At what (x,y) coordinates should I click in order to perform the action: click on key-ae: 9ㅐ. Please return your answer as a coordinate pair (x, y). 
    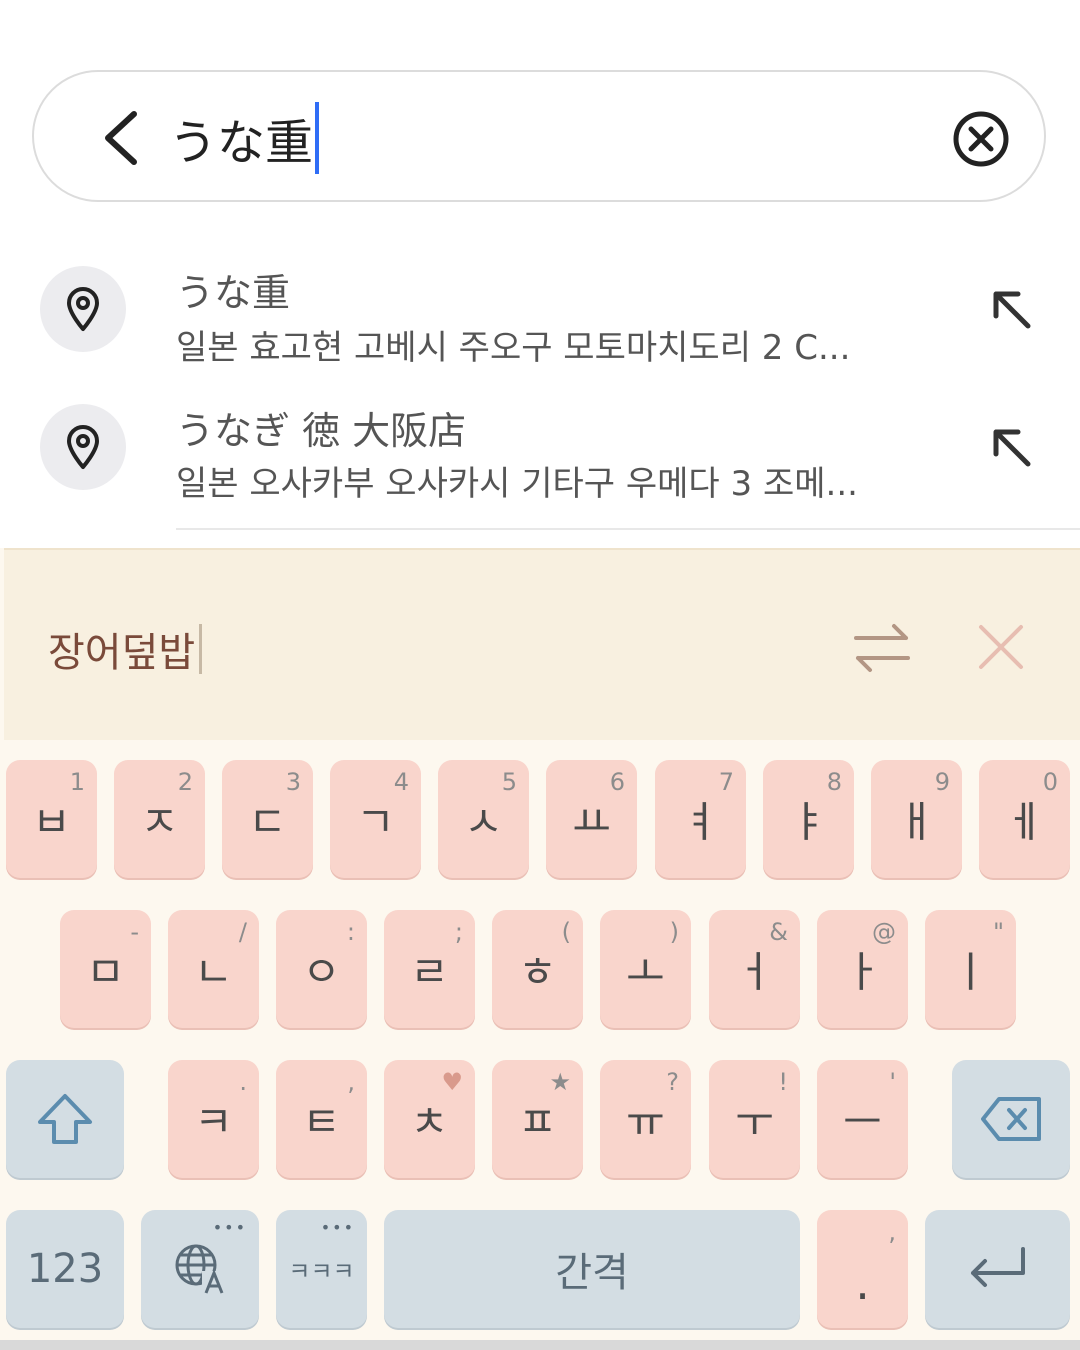
    Looking at the image, I should click on (916, 819).